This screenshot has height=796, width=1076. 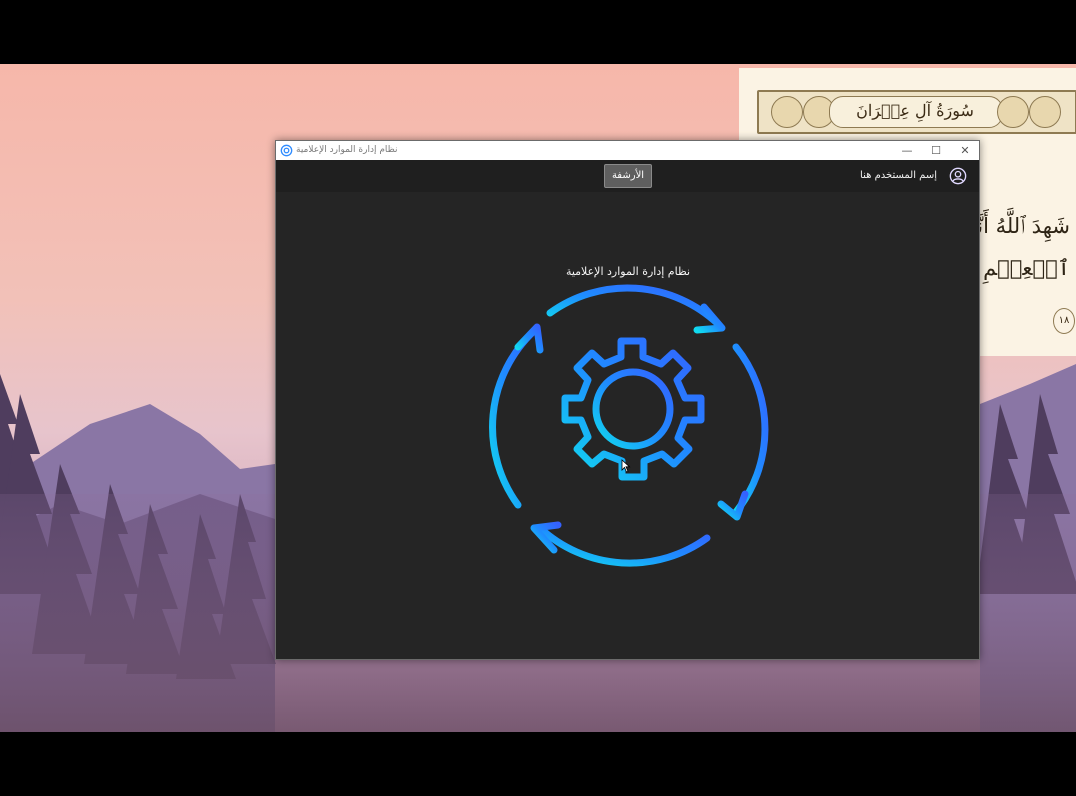 I want to click on user-circle-icon, so click(x=958, y=176).